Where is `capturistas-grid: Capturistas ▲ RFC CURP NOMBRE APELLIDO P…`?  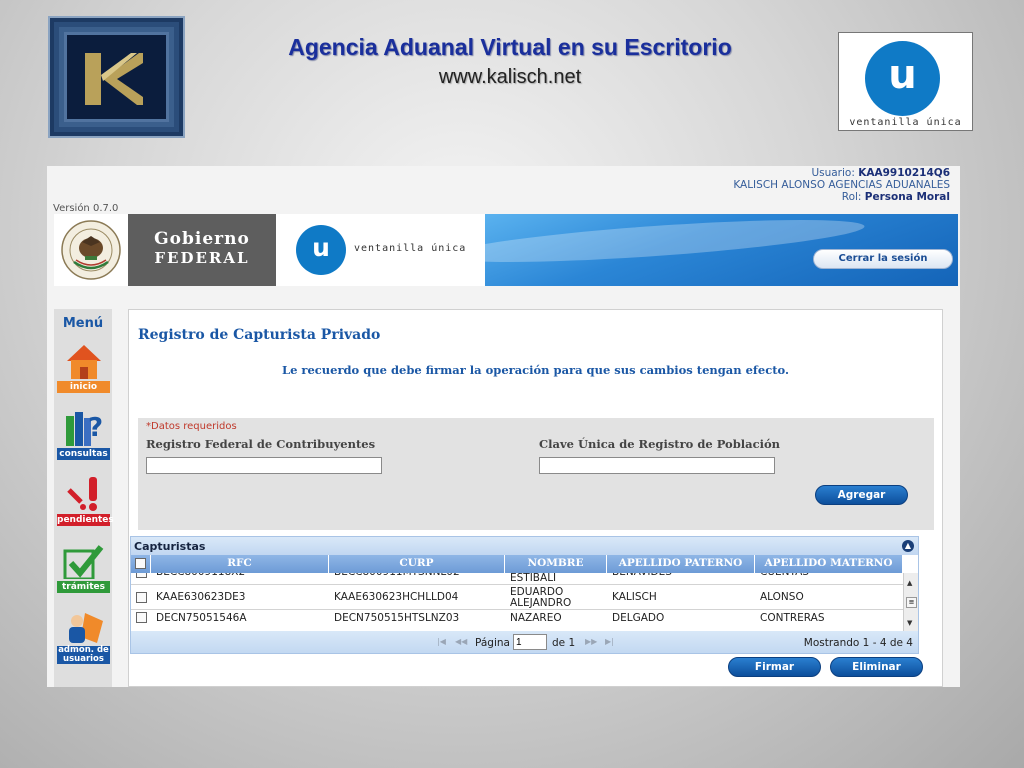
capturistas-grid: Capturistas ▲ RFC CURP NOMBRE APELLIDO P… is located at coordinates (524, 595).